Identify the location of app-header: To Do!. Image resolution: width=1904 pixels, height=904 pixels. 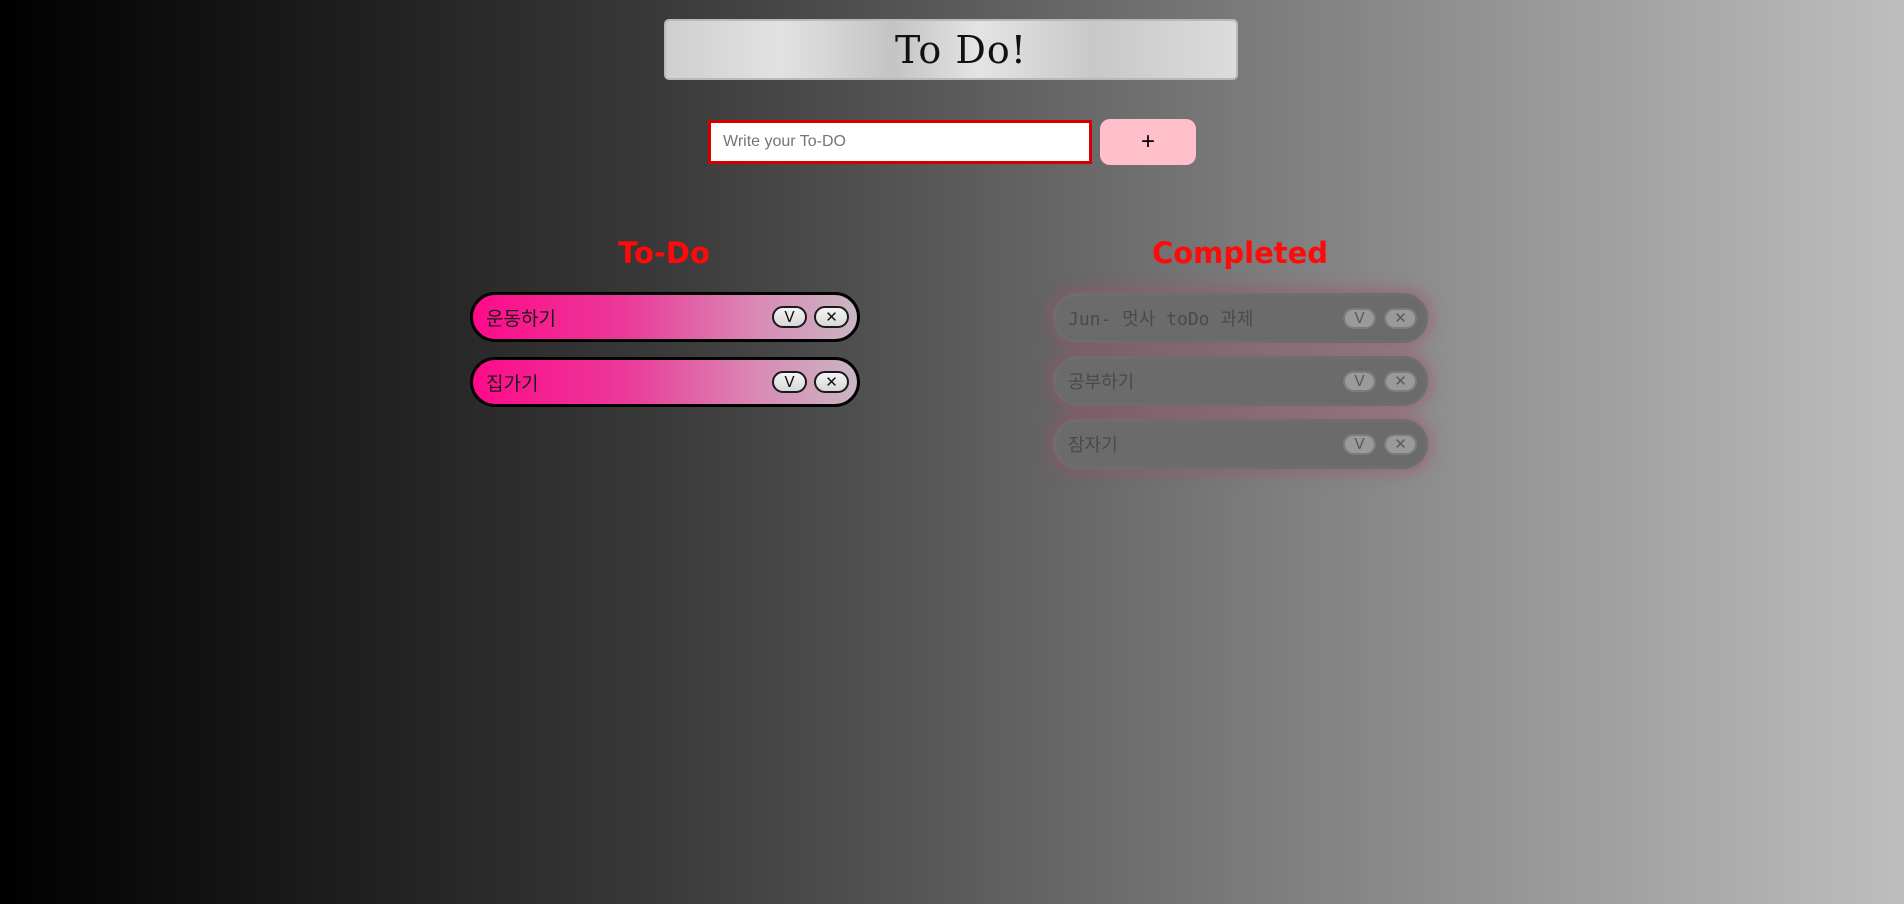
(951, 49).